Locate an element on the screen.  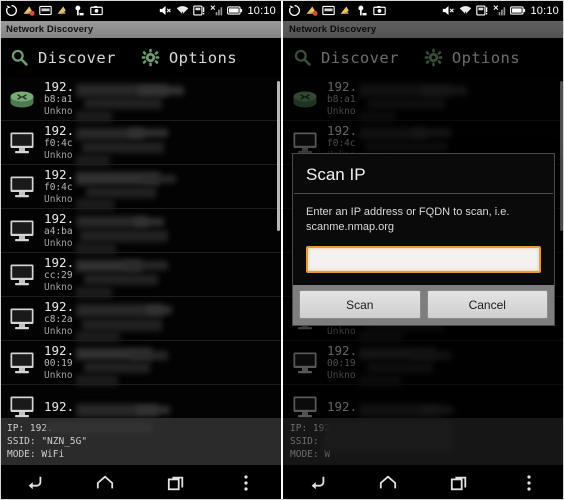
info-ssid-line: SSID: "NZN_5G" is located at coordinates (47, 441).